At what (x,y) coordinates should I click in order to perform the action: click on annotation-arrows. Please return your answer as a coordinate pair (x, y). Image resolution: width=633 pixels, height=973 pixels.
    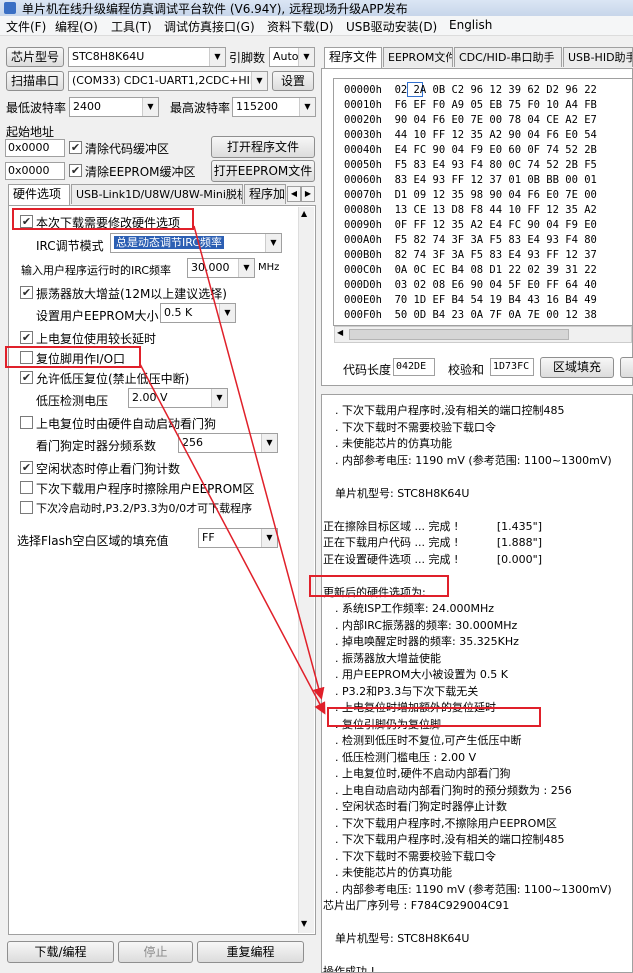
    Looking at the image, I should click on (232, 470).